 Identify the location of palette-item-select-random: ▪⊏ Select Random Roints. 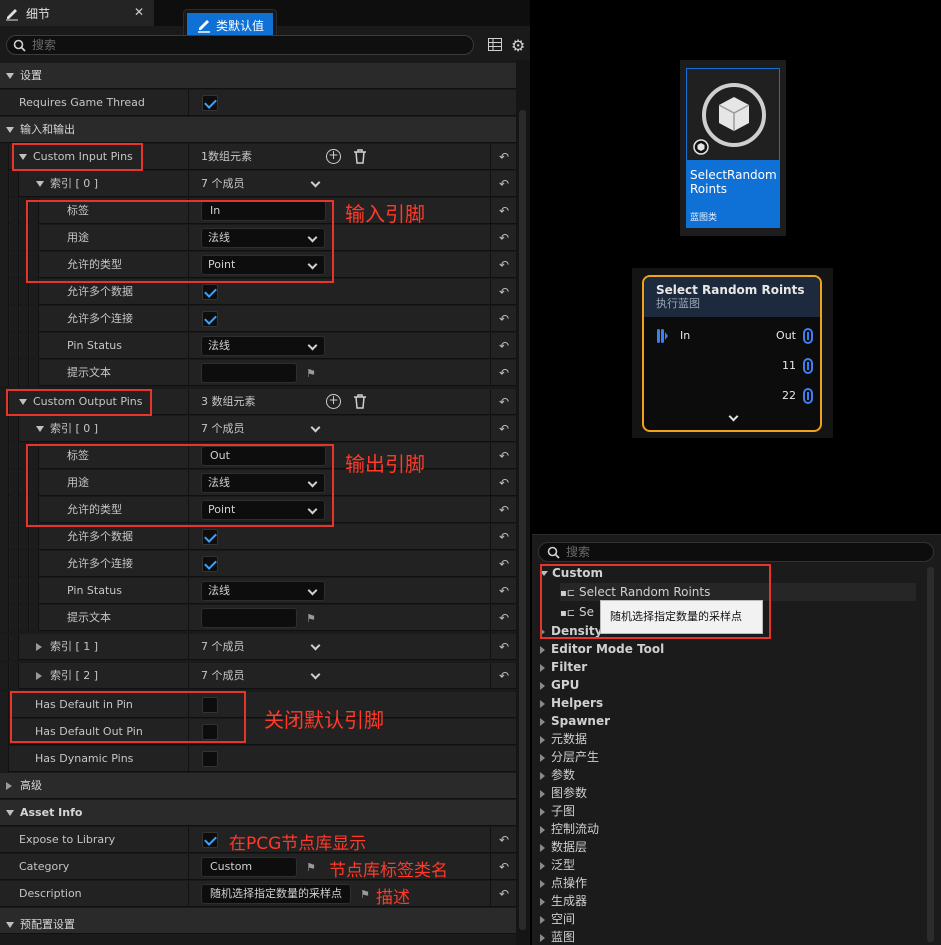
(738, 592).